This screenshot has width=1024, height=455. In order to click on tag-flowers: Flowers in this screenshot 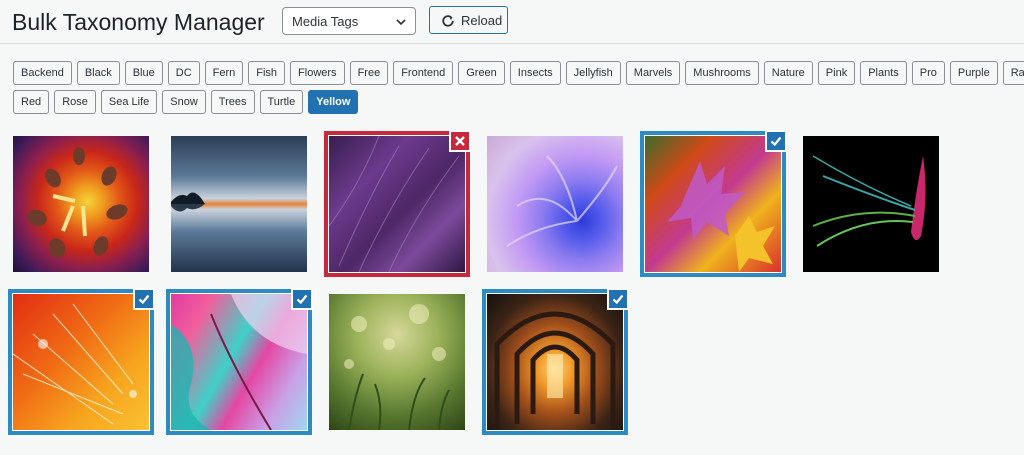, I will do `click(317, 73)`.